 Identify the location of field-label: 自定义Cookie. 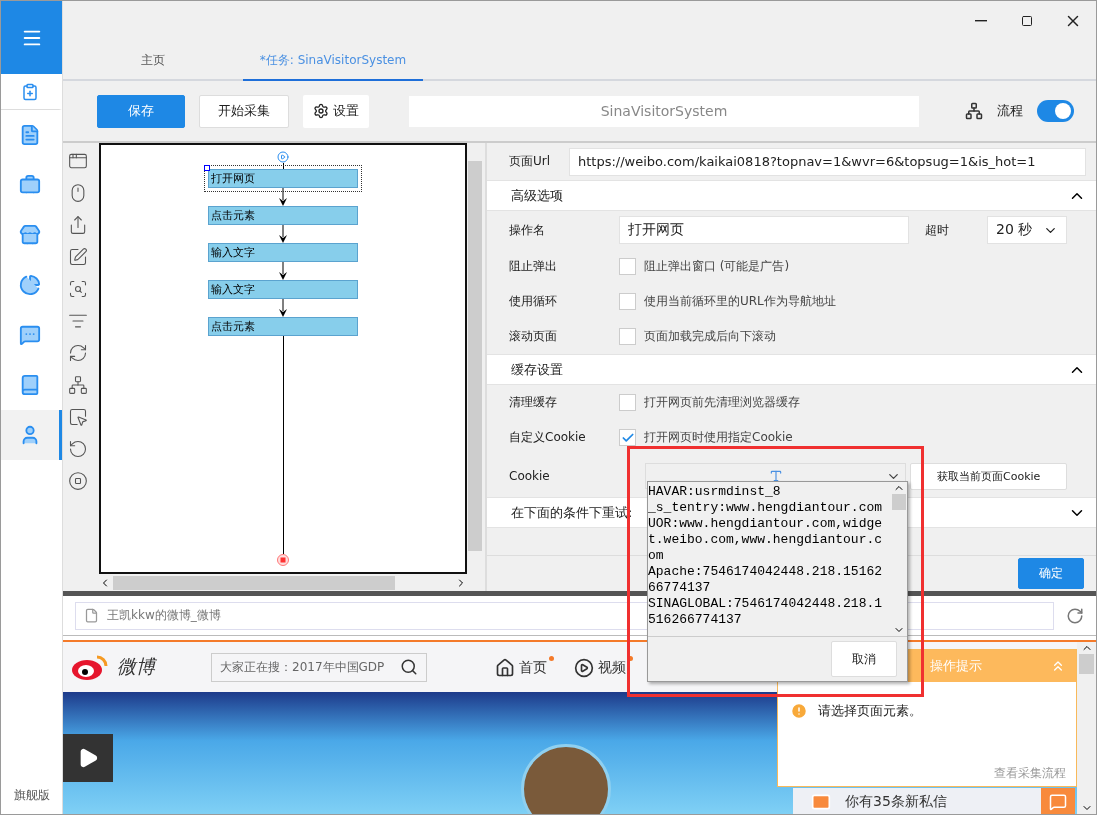
(548, 437).